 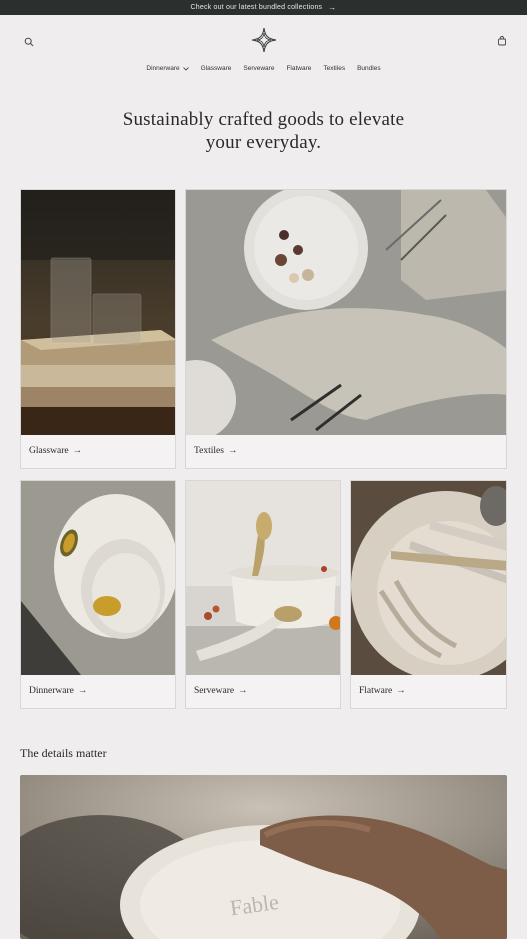 I want to click on card-caption: Serveware →, so click(x=221, y=691).